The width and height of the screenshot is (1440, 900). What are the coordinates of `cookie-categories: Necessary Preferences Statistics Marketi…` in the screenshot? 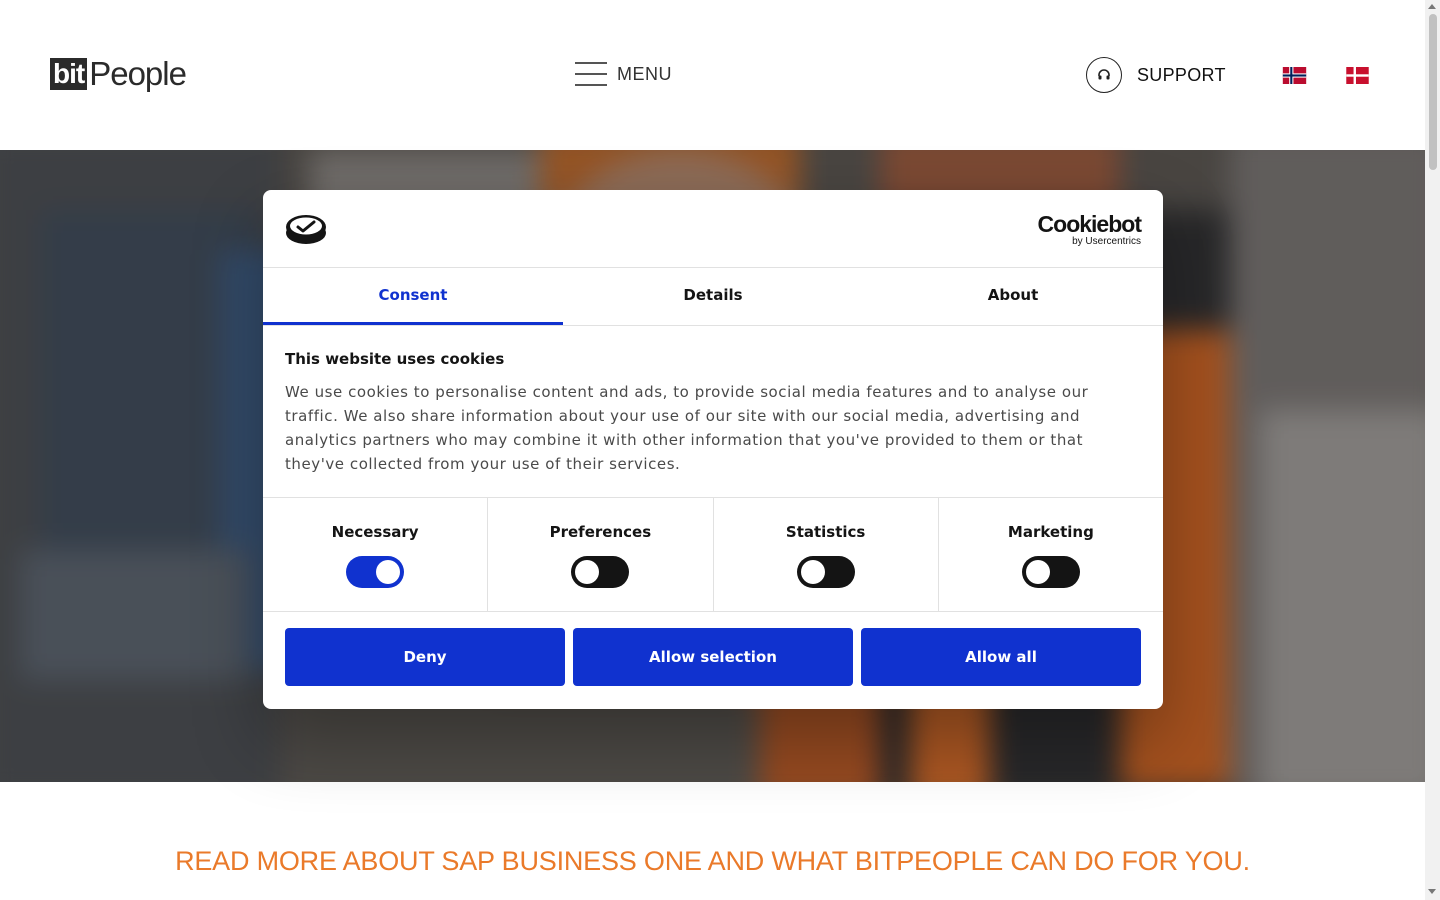 It's located at (713, 555).